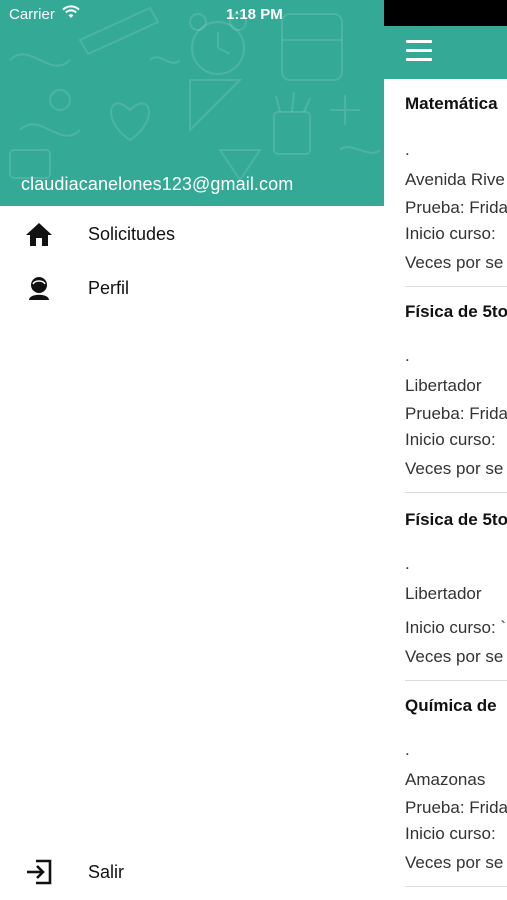 This screenshot has width=507, height=900. What do you see at coordinates (192, 234) in the screenshot?
I see `menu-item-solicitudes: Solicitudes` at bounding box center [192, 234].